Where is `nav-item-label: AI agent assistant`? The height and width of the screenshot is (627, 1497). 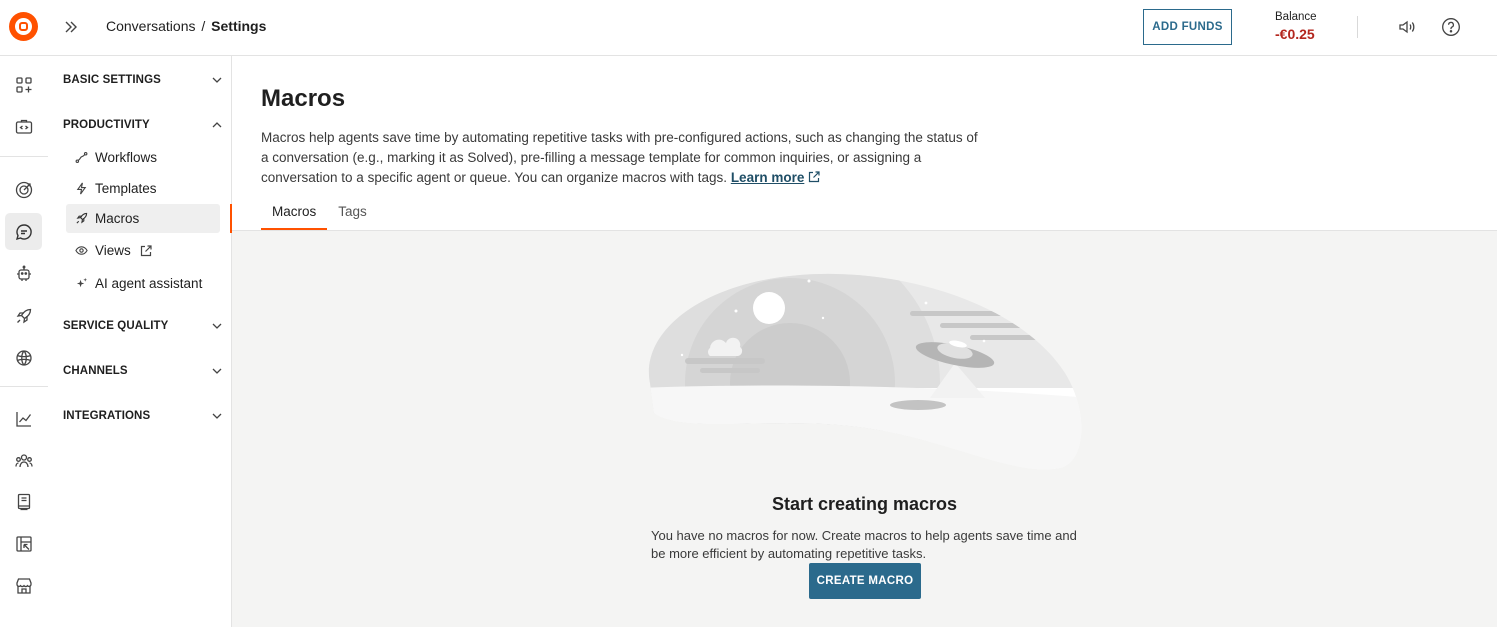 nav-item-label: AI agent assistant is located at coordinates (149, 283).